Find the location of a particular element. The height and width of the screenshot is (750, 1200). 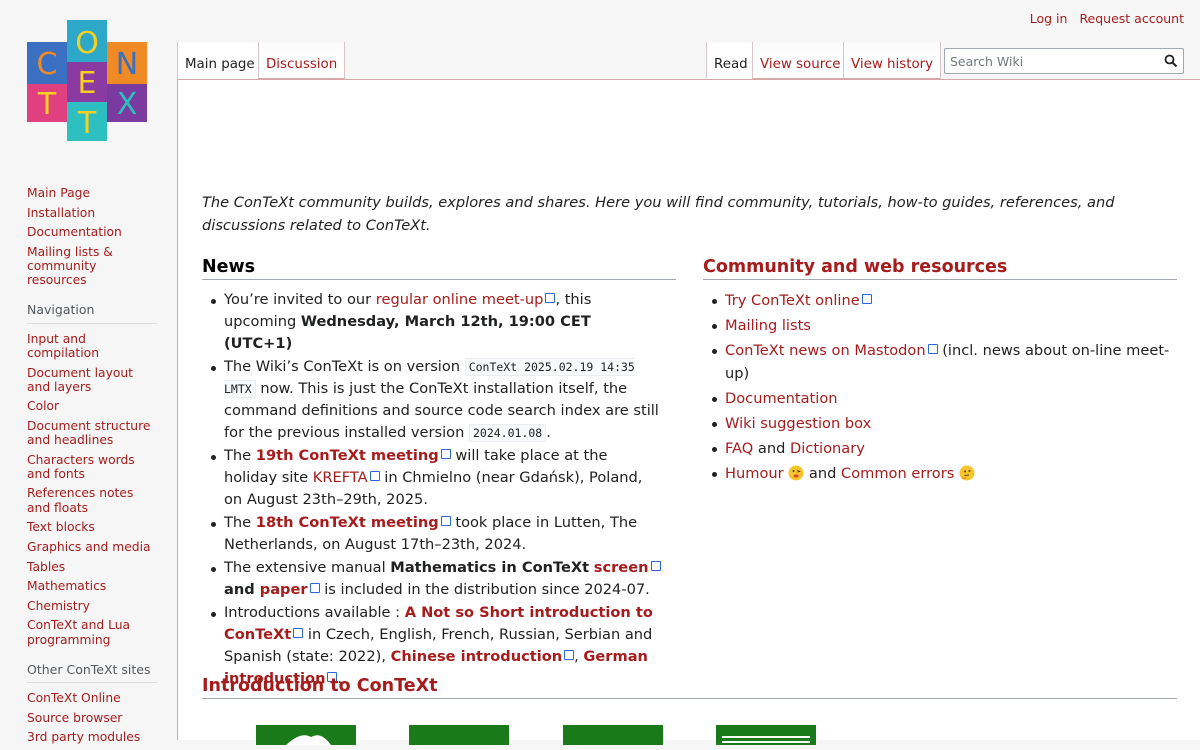

mailing-lists-link: Mailing lists is located at coordinates (768, 325).